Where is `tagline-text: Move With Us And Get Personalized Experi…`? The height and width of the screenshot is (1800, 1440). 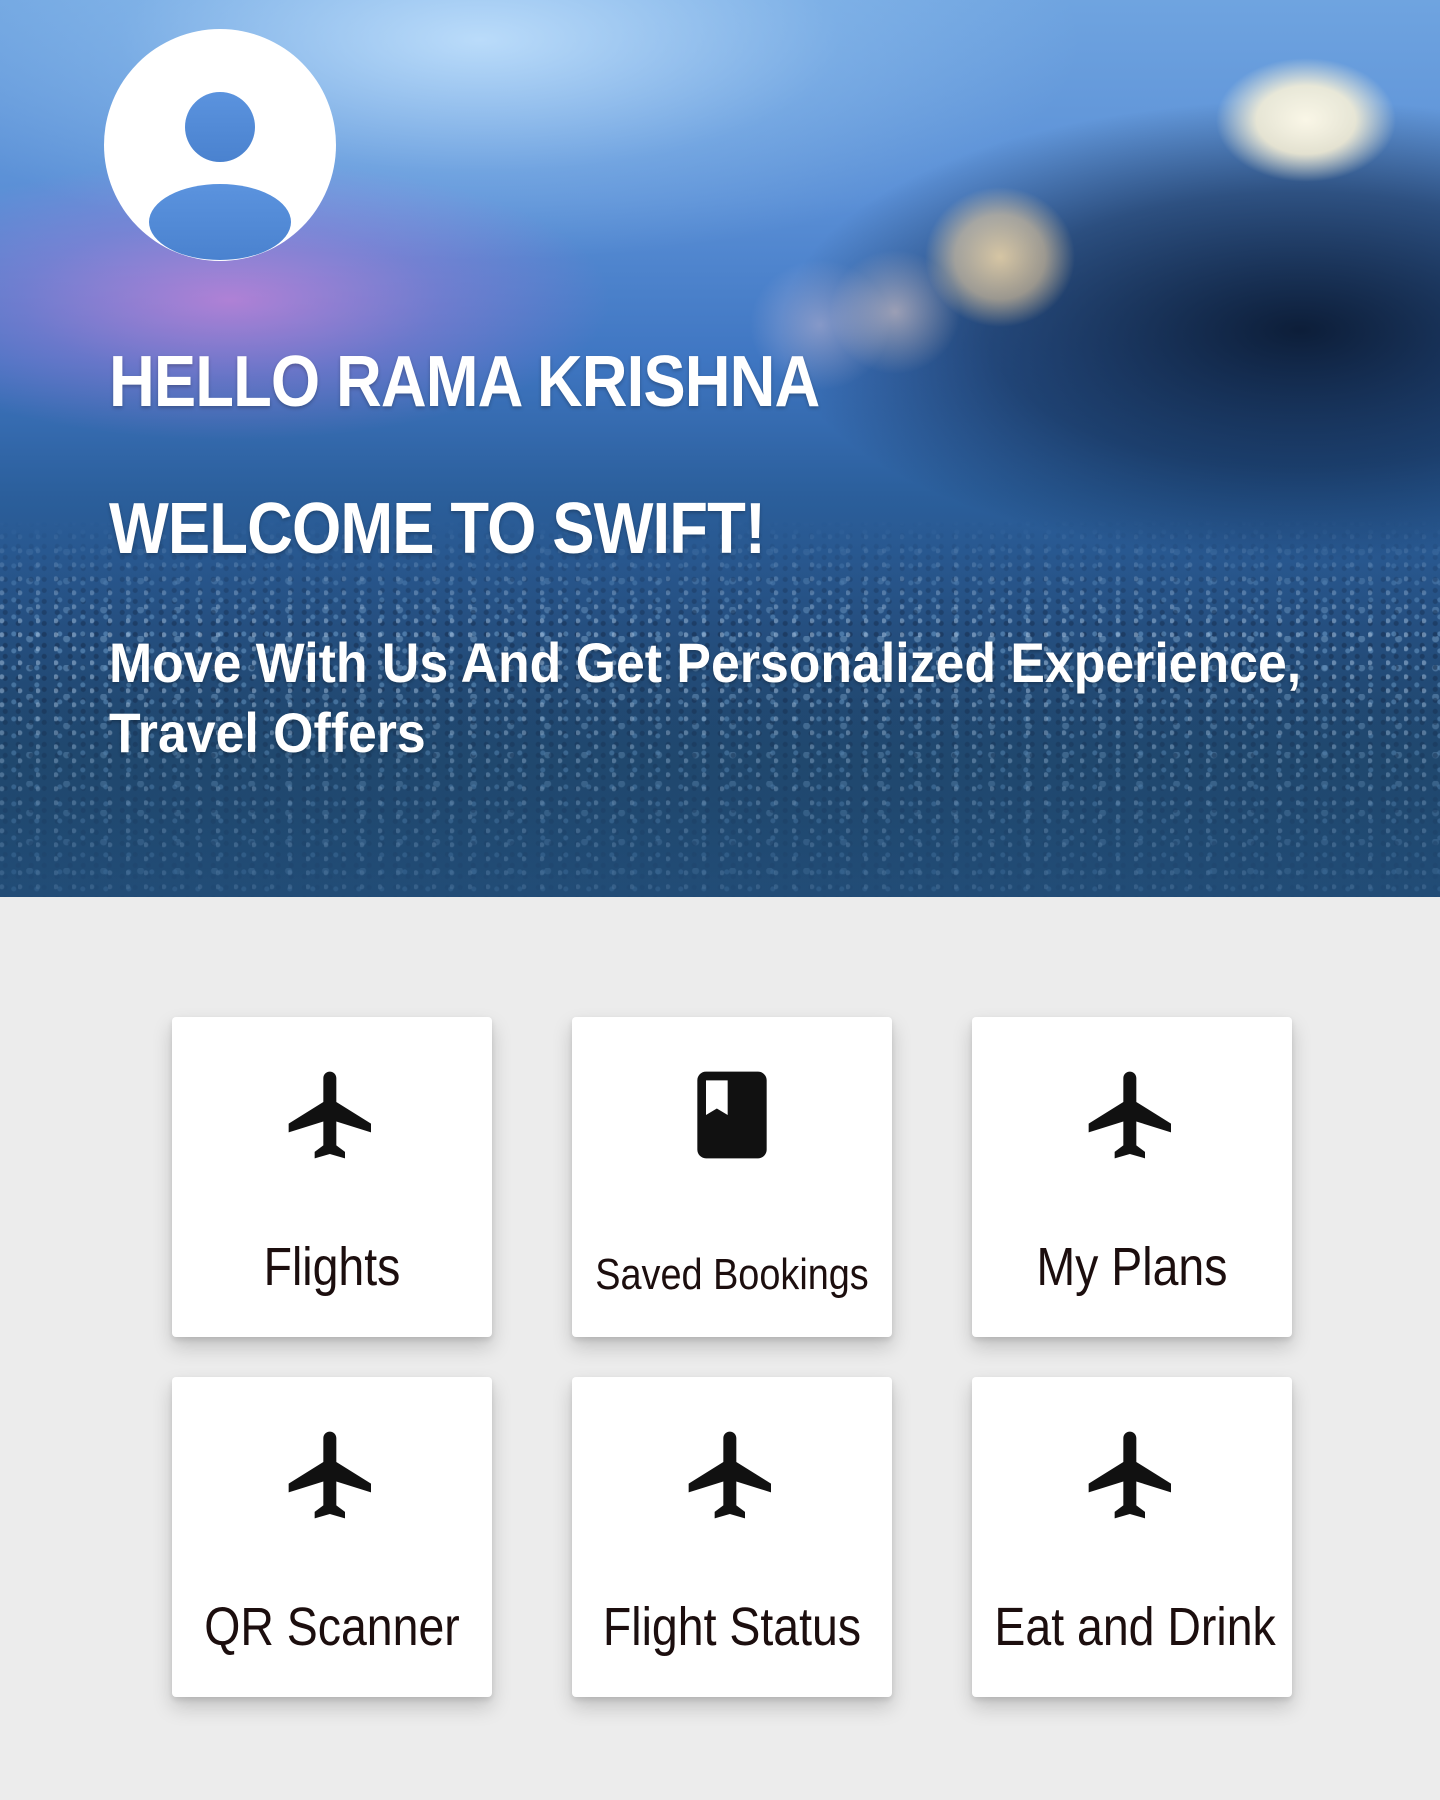
tagline-text: Move With Us And Get Personalized Experi… is located at coordinates (705, 697).